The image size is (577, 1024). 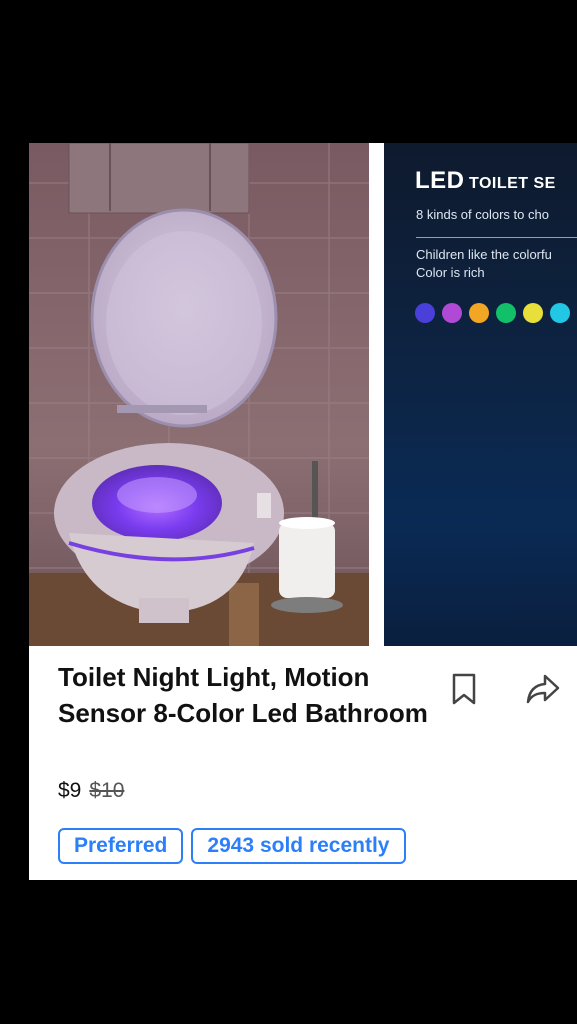 I want to click on share-button, so click(x=543, y=689).